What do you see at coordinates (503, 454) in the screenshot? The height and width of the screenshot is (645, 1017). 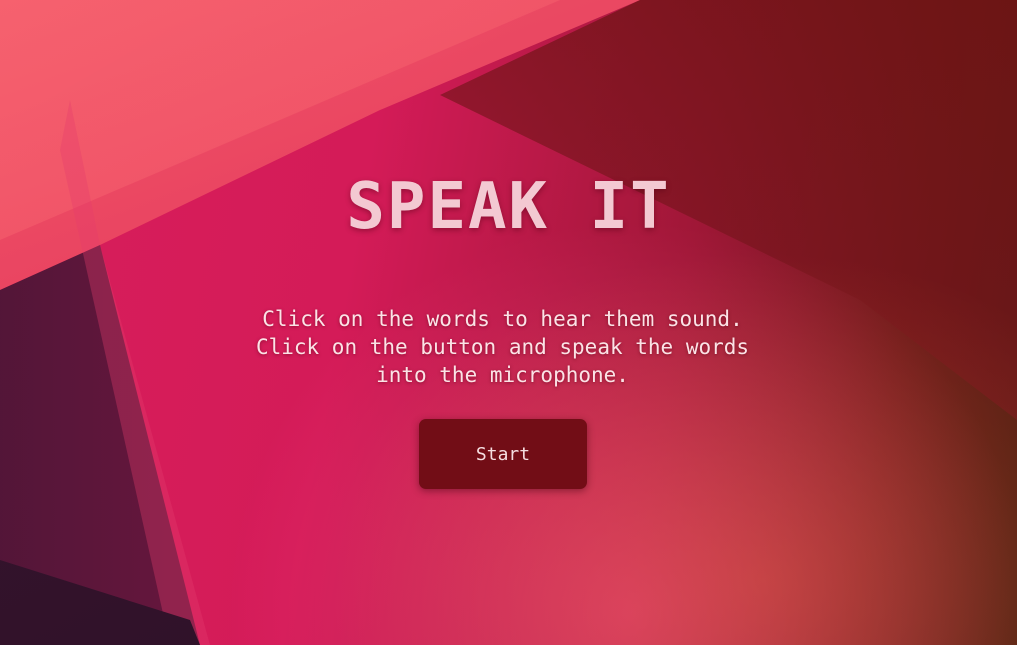 I see `start-button: Start` at bounding box center [503, 454].